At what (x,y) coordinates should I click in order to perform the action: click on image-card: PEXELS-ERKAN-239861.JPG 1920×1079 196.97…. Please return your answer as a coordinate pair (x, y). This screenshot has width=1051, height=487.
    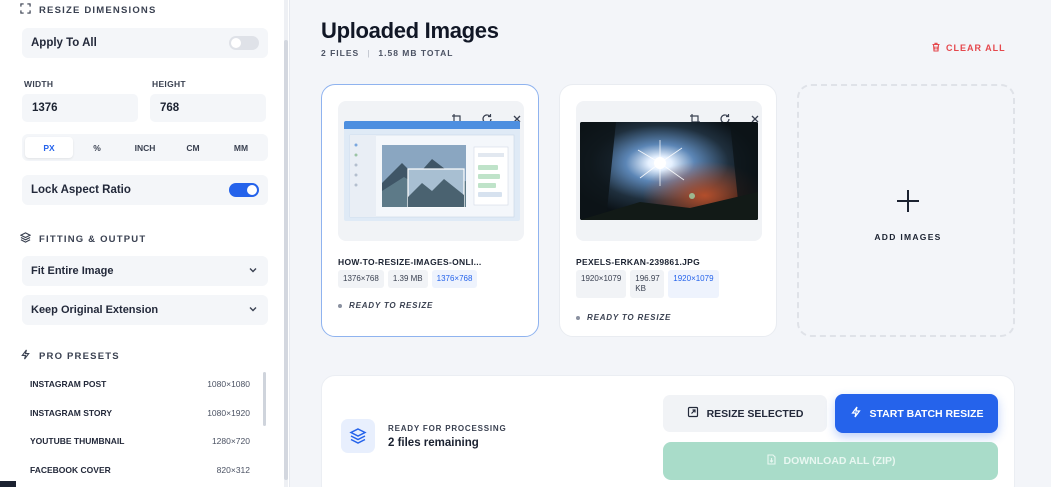
    Looking at the image, I should click on (668, 210).